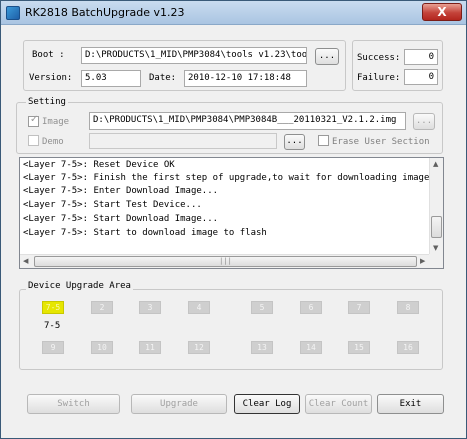  I want to click on app-icon, so click(13, 13).